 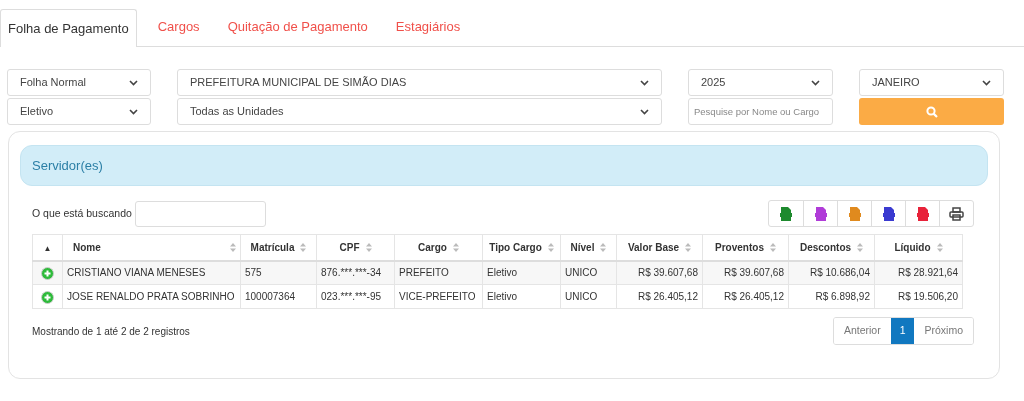 What do you see at coordinates (151, 247) in the screenshot?
I see `column-header: Nome` at bounding box center [151, 247].